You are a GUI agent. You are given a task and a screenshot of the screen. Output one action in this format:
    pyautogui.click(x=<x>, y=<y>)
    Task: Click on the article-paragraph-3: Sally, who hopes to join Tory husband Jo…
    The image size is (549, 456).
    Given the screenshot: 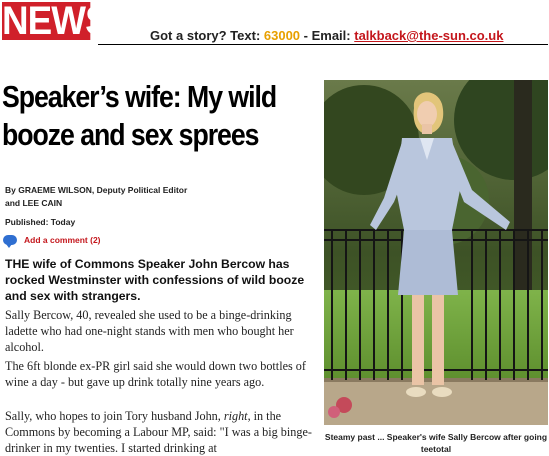 What is the action you would take?
    pyautogui.click(x=161, y=432)
    